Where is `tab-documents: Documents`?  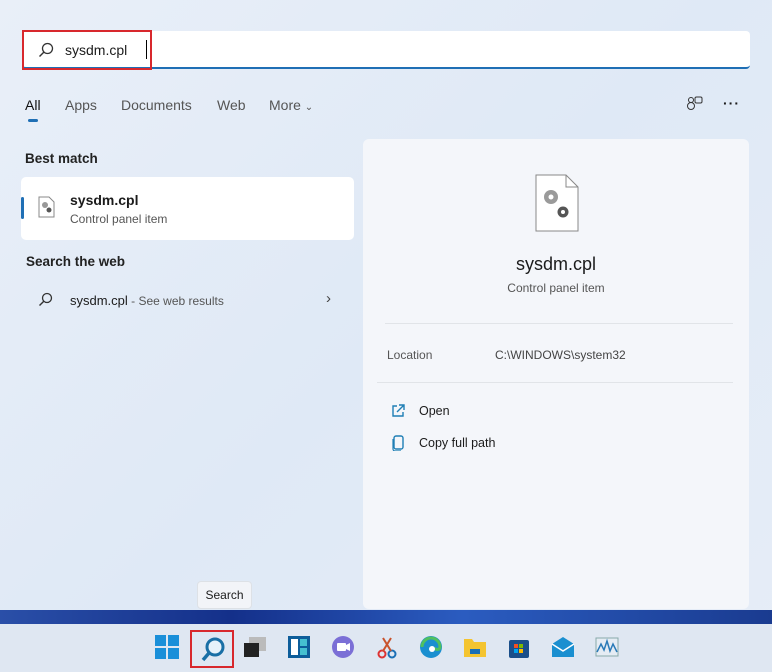
tab-documents: Documents is located at coordinates (156, 105).